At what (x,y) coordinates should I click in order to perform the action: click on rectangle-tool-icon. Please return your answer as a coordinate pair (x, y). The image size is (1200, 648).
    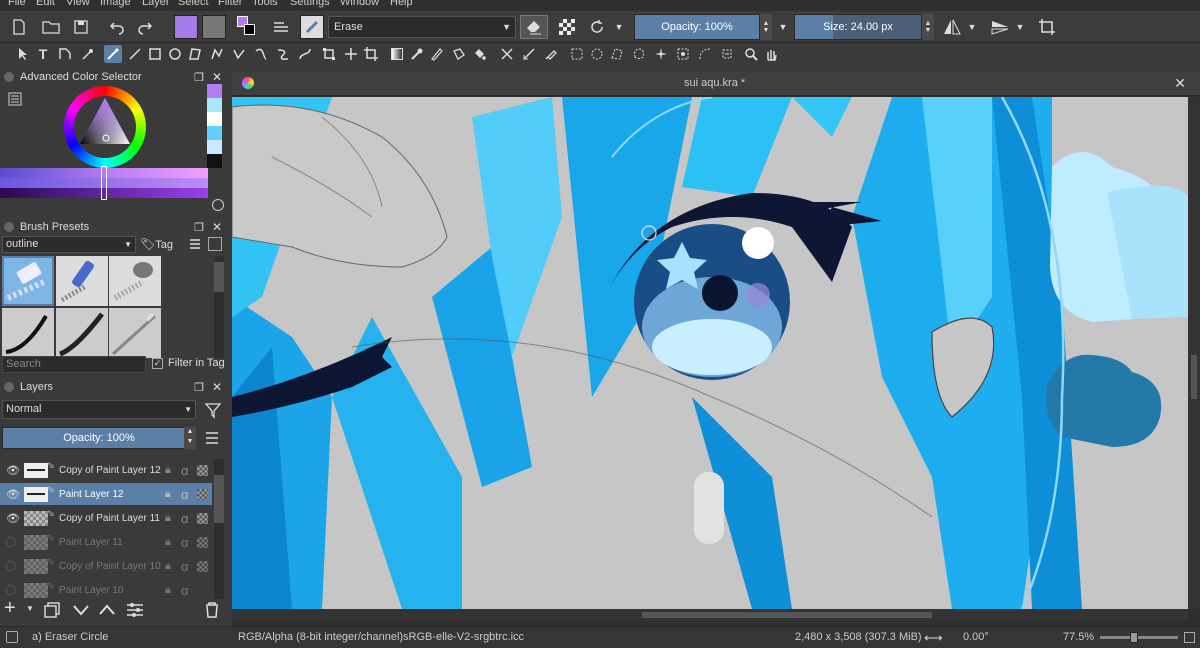
    Looking at the image, I should click on (155, 54).